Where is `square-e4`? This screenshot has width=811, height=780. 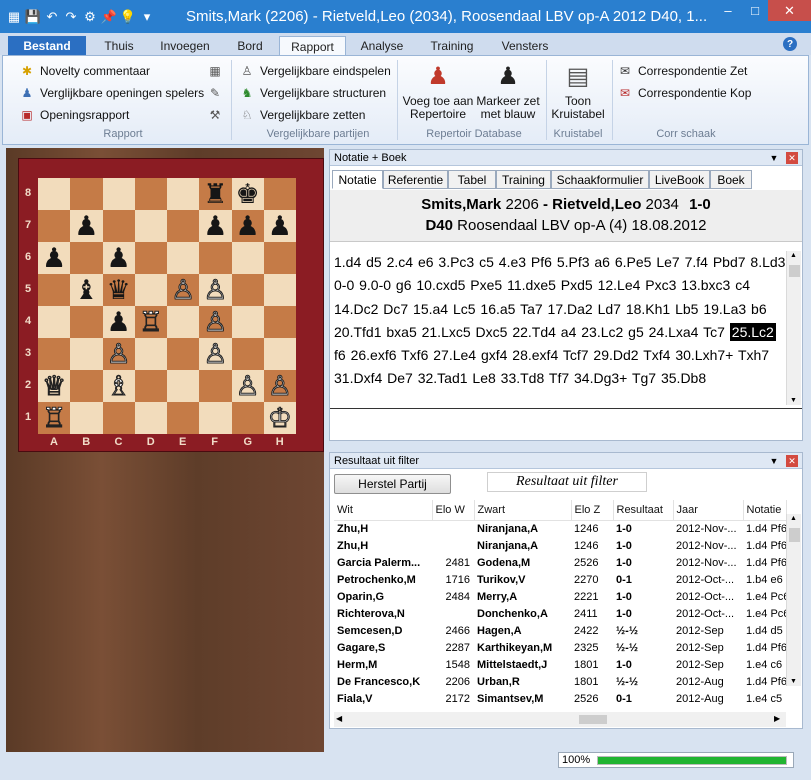
square-e4 is located at coordinates (183, 322).